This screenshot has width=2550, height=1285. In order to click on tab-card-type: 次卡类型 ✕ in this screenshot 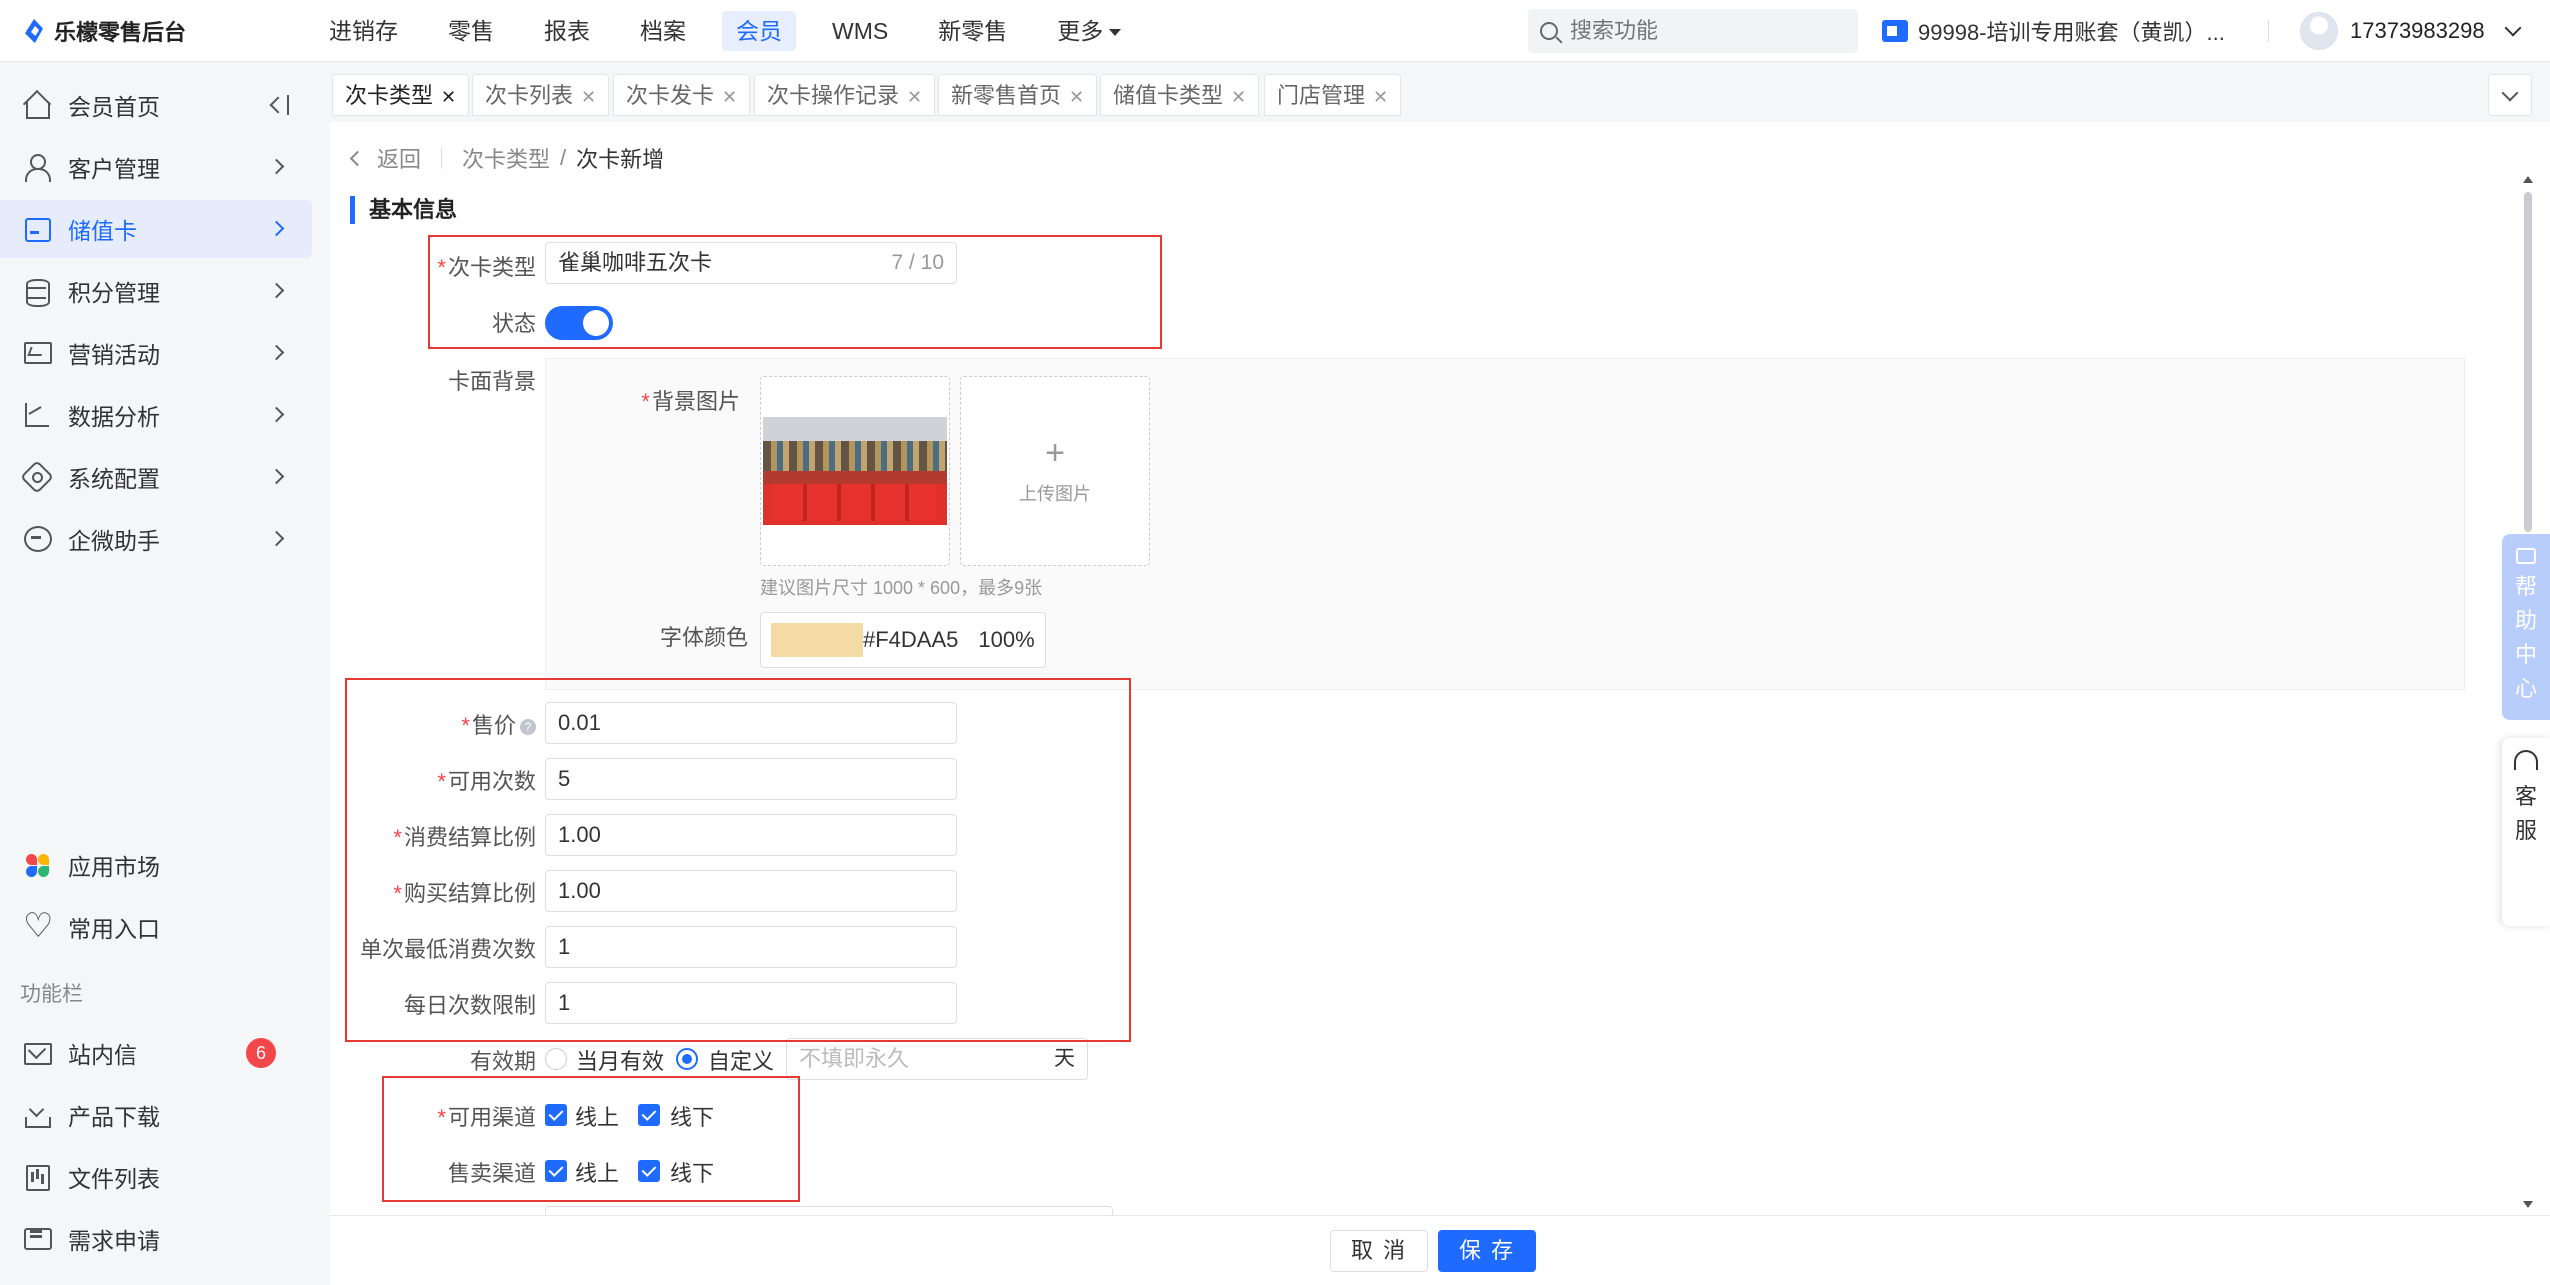, I will do `click(401, 95)`.